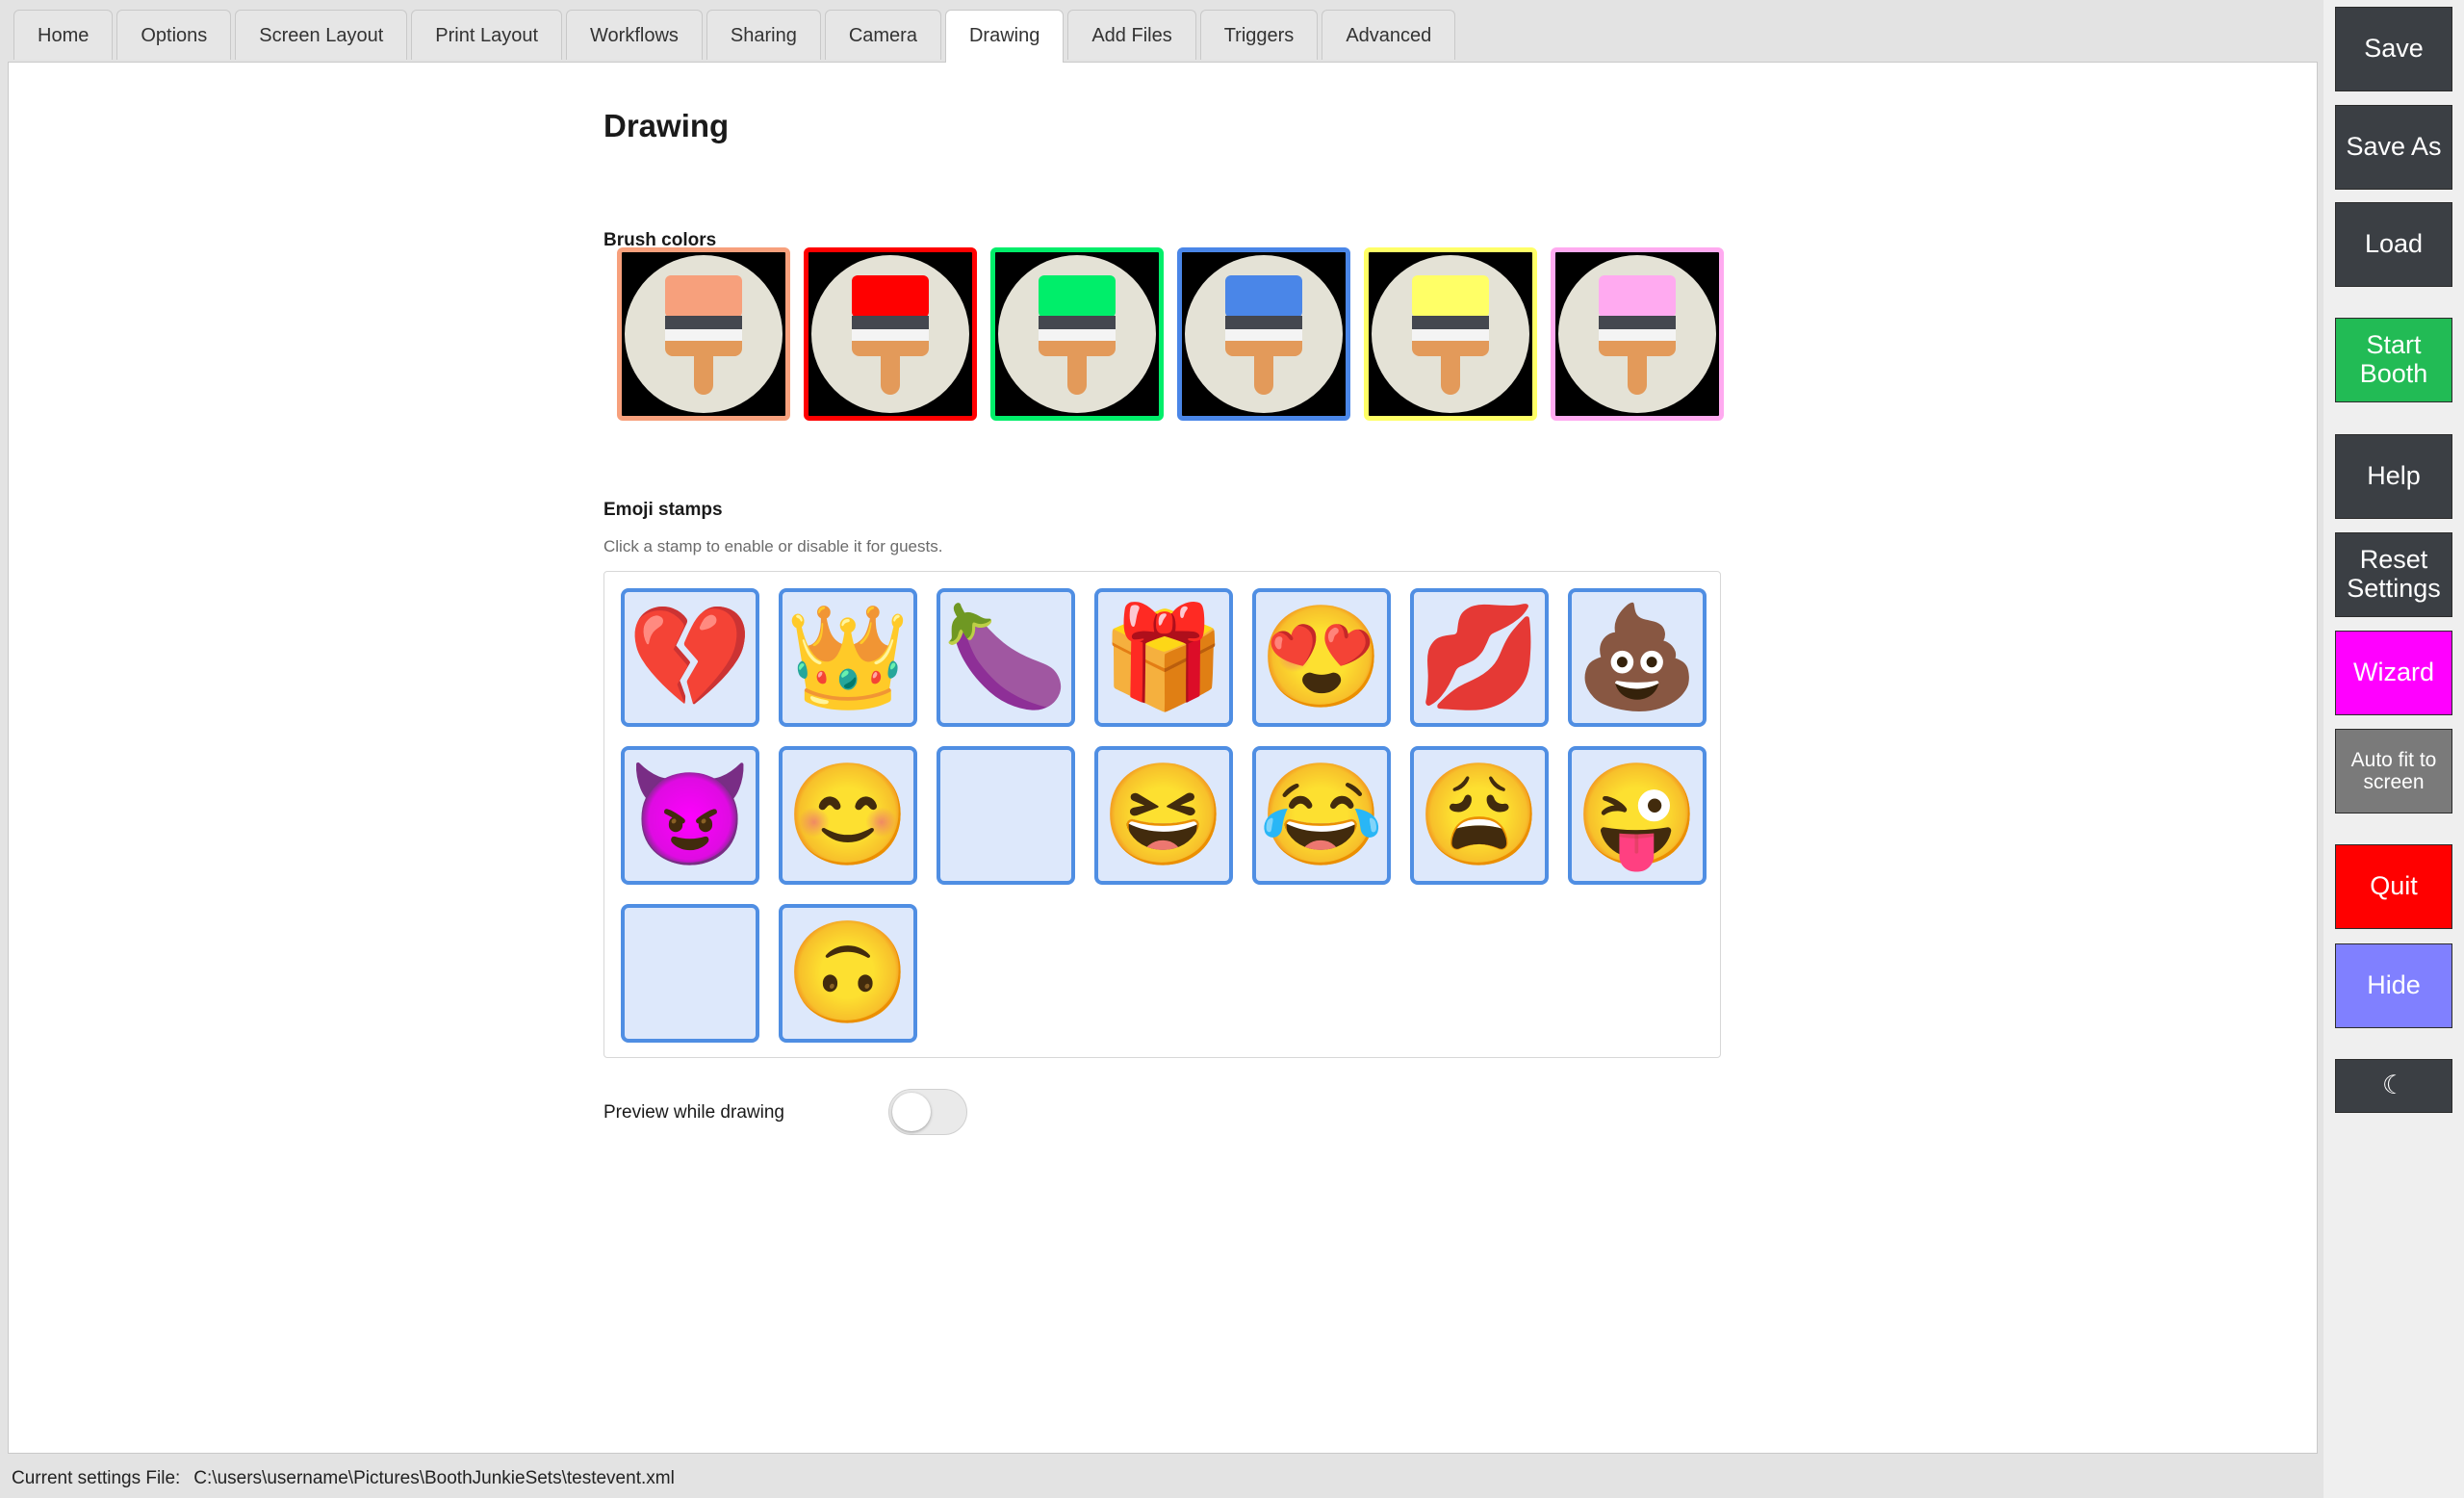 The width and height of the screenshot is (2464, 1498). What do you see at coordinates (2393, 771) in the screenshot?
I see `auto-fit-button: Auto fit to screen` at bounding box center [2393, 771].